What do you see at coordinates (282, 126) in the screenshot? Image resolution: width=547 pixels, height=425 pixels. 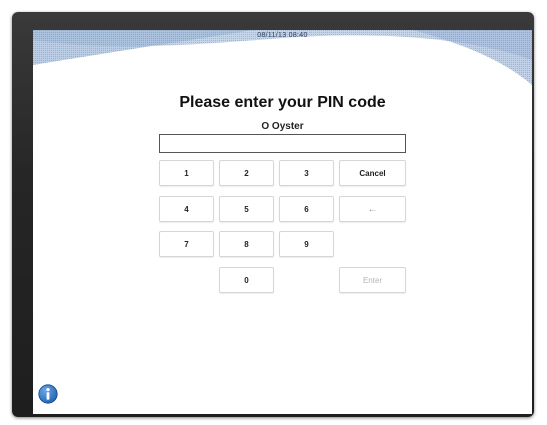 I see `user-name: O Oyster` at bounding box center [282, 126].